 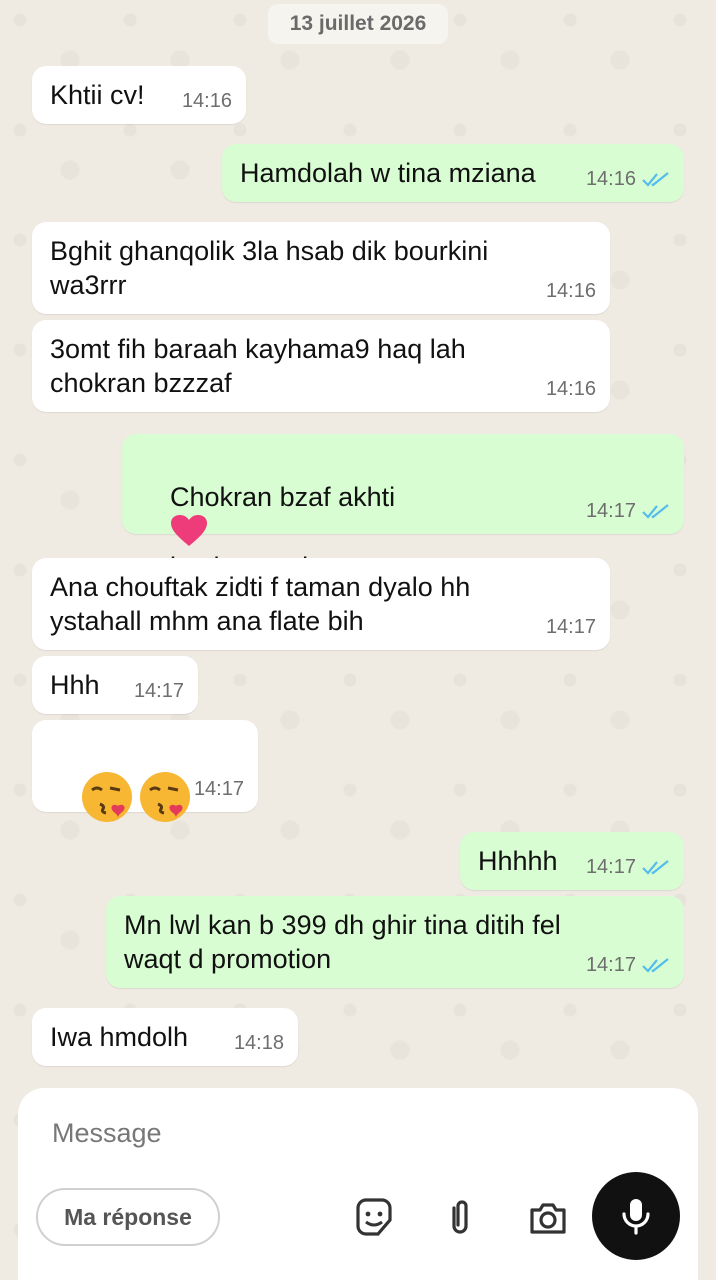 What do you see at coordinates (388, 173) in the screenshot?
I see `message-text: Hamdolah w tina mziana` at bounding box center [388, 173].